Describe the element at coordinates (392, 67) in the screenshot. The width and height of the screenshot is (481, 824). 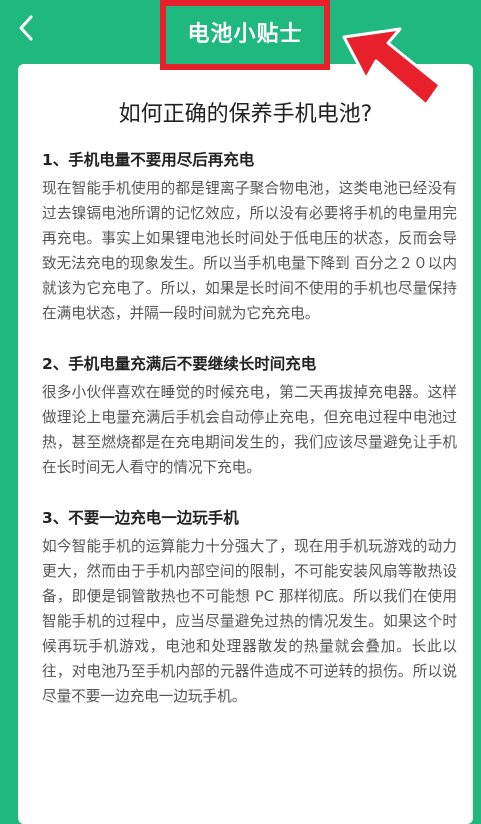
I see `red-arrow-icon` at that location.